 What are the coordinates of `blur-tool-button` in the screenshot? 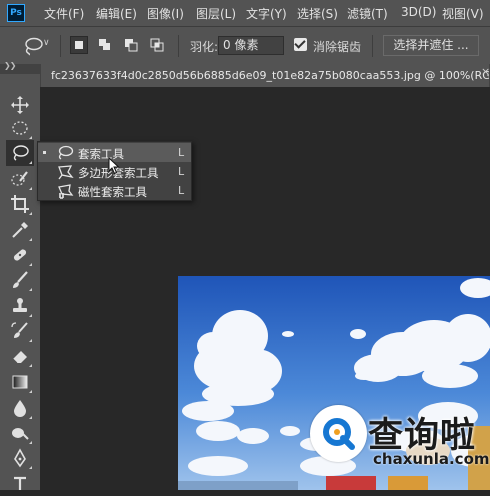 It's located at (20, 408).